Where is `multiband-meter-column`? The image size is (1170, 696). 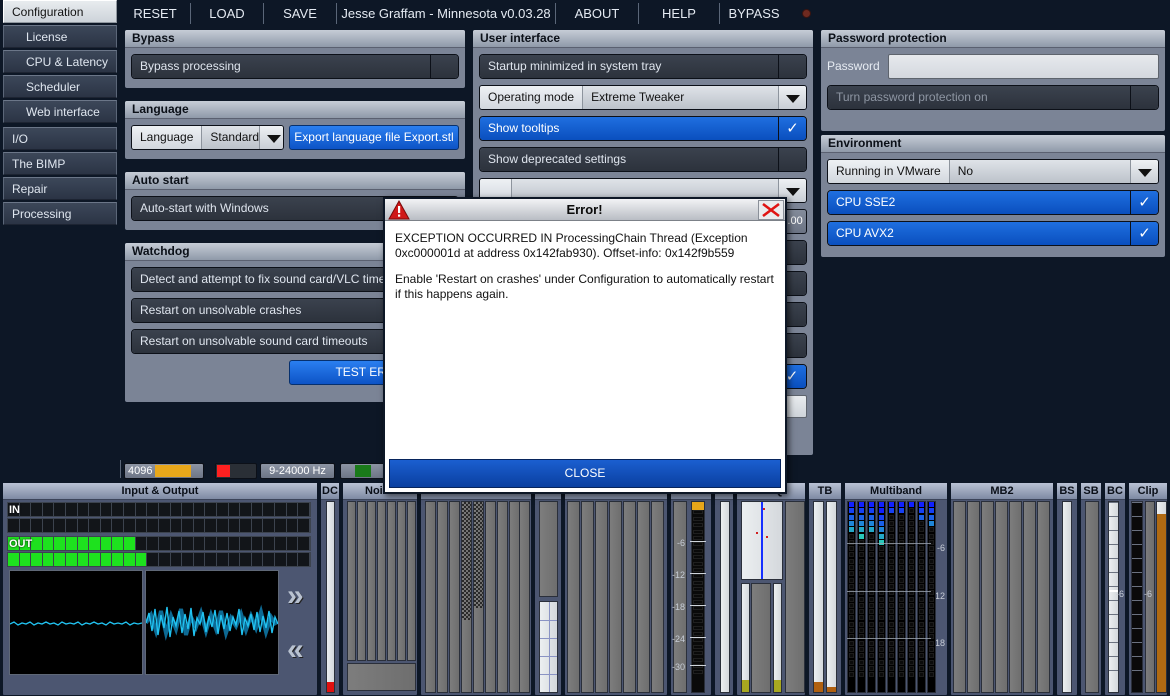
multiband-meter-column is located at coordinates (881, 597).